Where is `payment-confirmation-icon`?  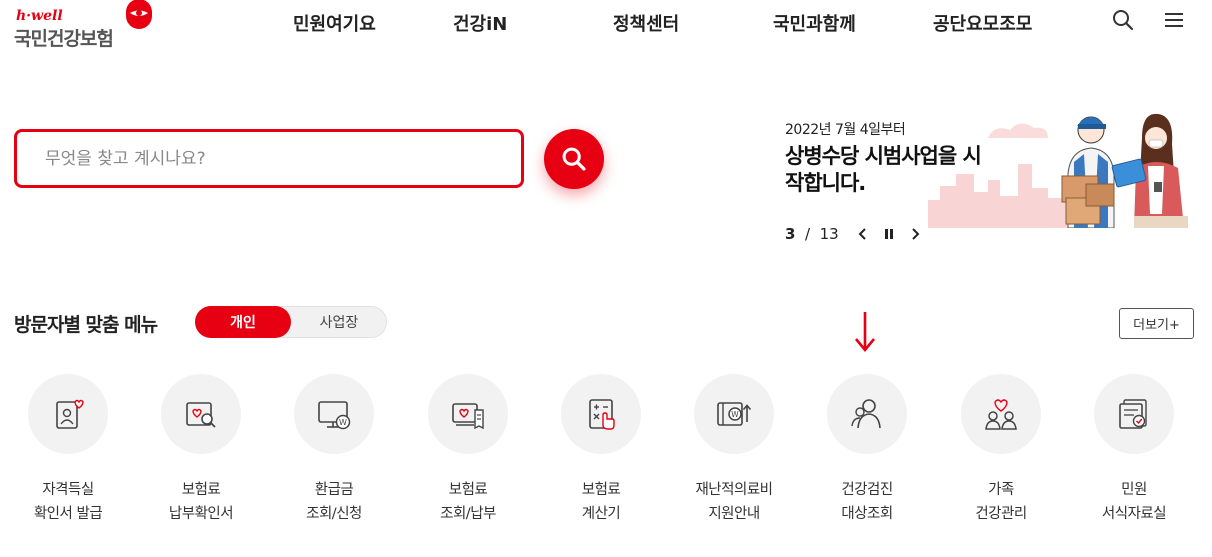 payment-confirmation-icon is located at coordinates (201, 415).